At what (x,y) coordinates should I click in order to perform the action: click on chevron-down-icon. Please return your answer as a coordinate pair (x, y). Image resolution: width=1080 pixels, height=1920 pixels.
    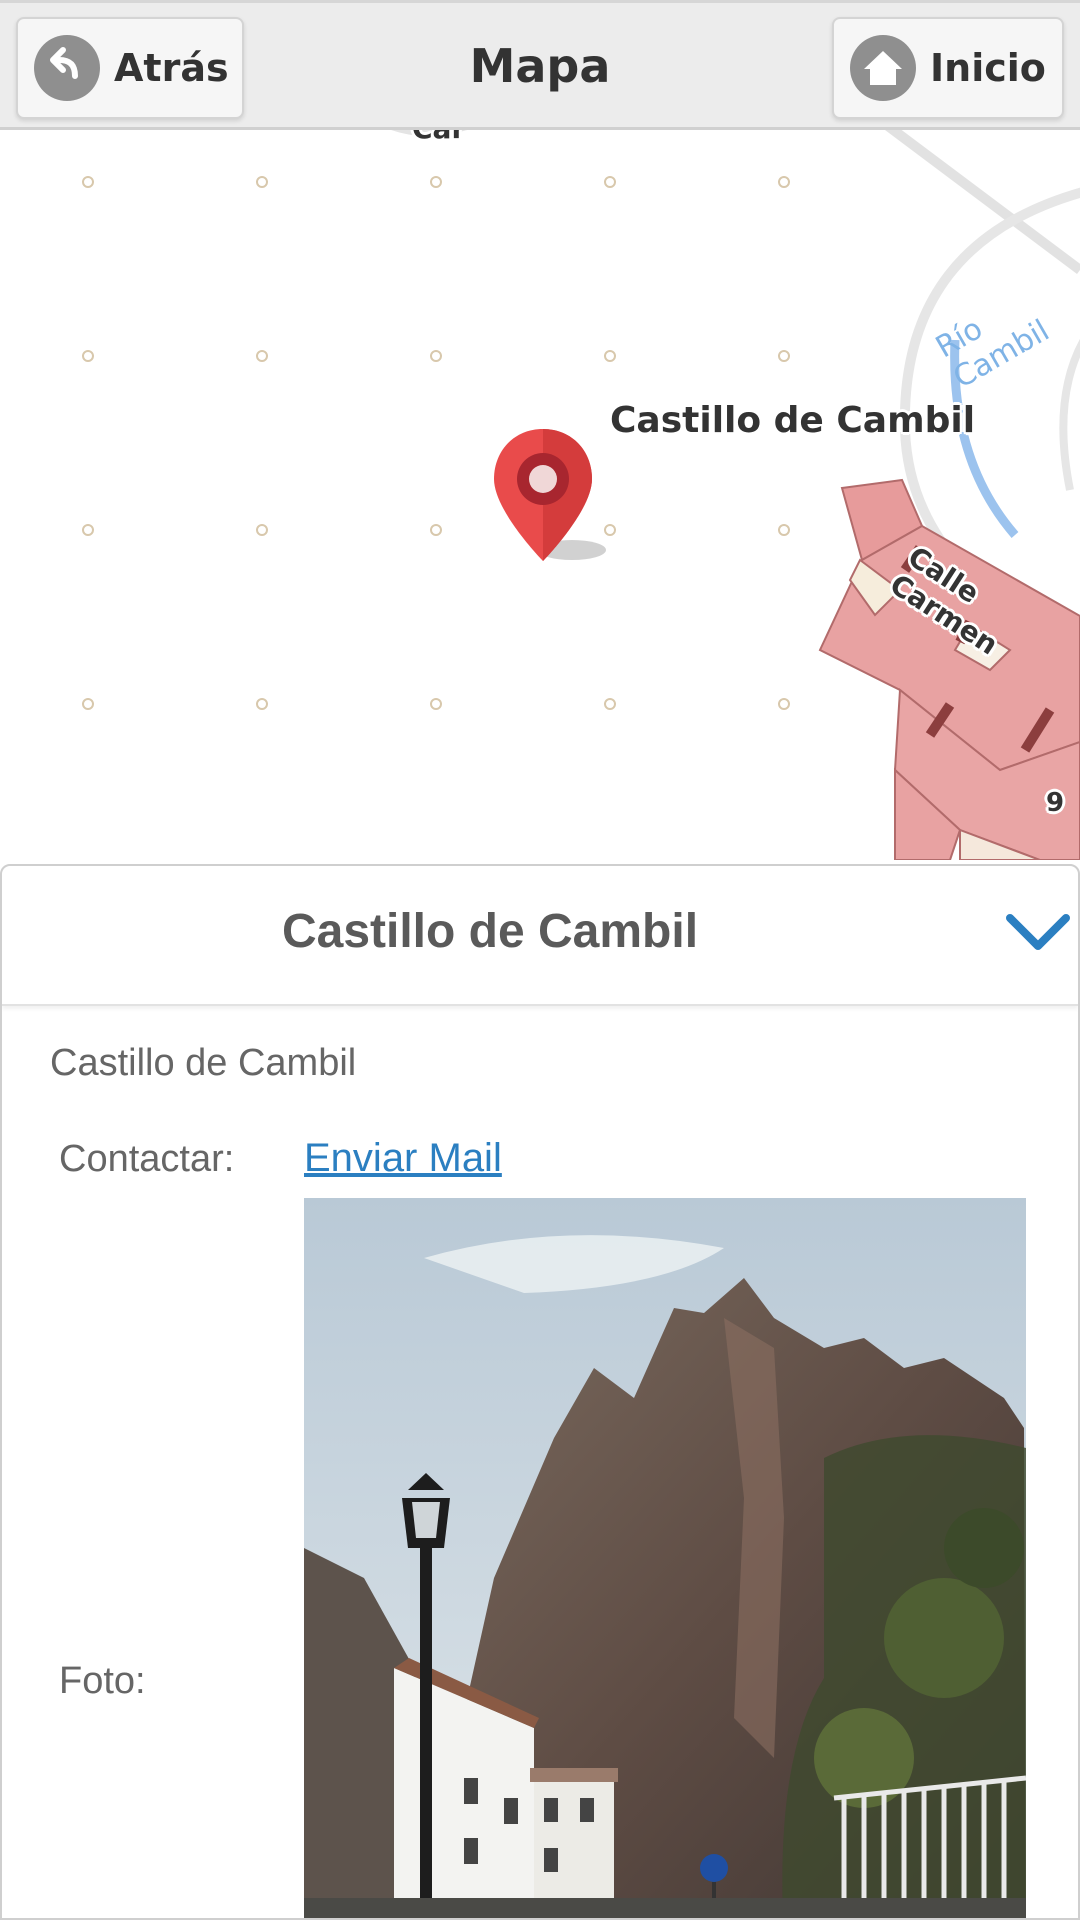
    Looking at the image, I should click on (1038, 935).